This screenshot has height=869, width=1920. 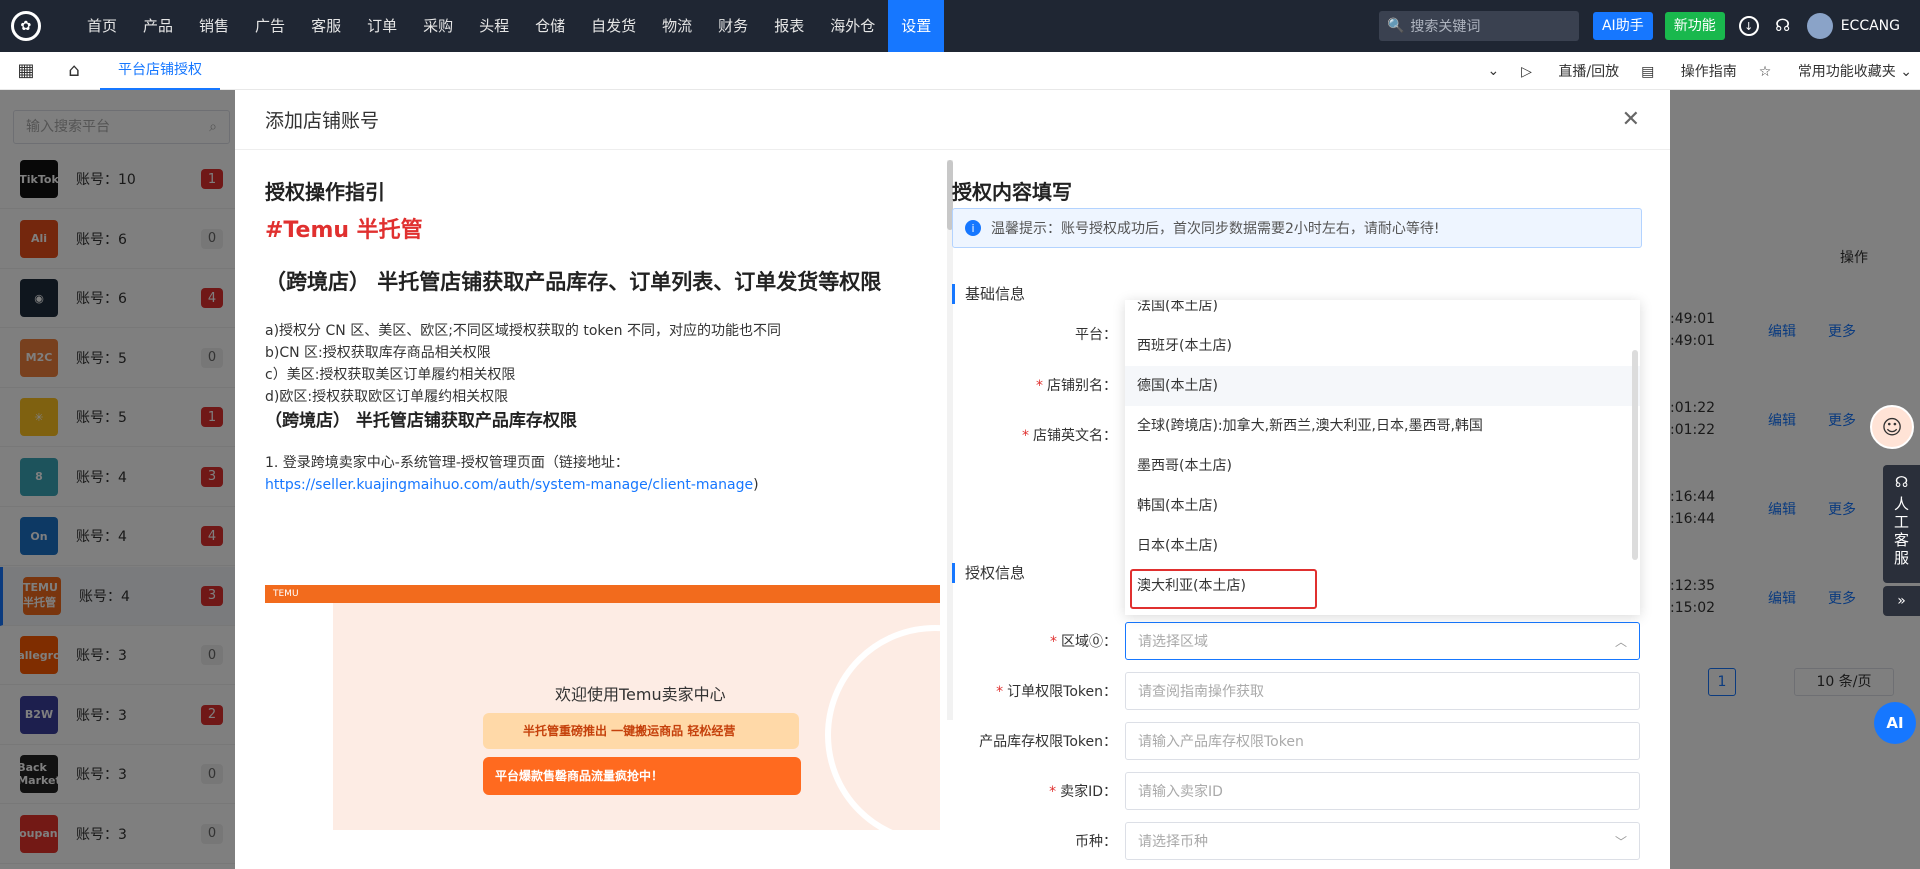 I want to click on download-icon: ↓, so click(x=1748, y=26).